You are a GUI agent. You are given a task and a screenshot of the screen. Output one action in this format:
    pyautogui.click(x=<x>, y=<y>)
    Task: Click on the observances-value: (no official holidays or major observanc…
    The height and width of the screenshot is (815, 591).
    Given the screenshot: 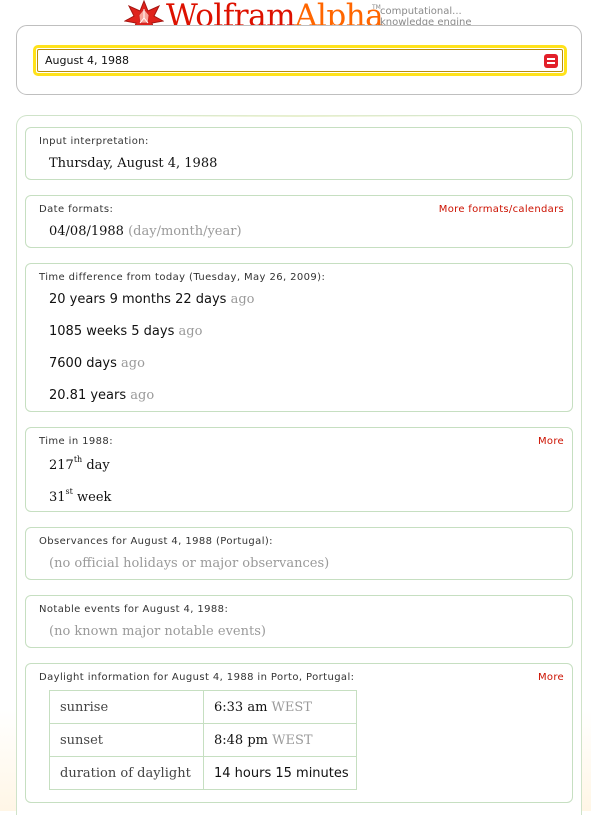 What is the action you would take?
    pyautogui.click(x=189, y=563)
    